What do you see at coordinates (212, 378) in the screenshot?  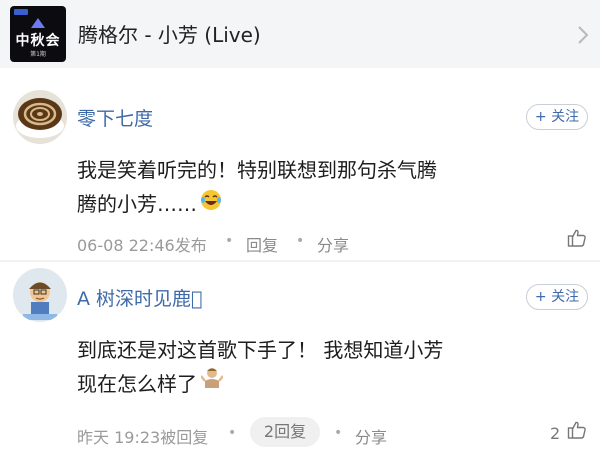 I see `shrug-emoji-icon` at bounding box center [212, 378].